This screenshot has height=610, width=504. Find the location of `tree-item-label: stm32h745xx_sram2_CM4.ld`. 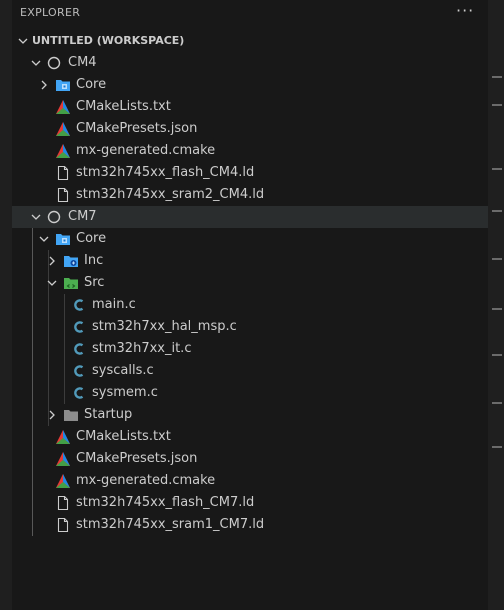

tree-item-label: stm32h745xx_sram2_CM4.ld is located at coordinates (170, 194).